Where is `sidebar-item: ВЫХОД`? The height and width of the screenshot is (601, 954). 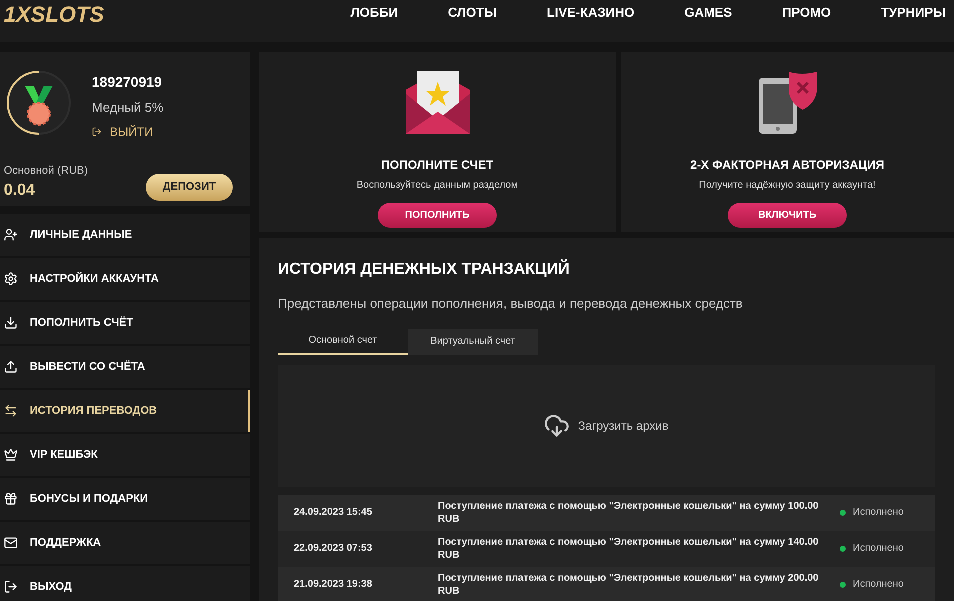
sidebar-item: ВЫХОД is located at coordinates (125, 583).